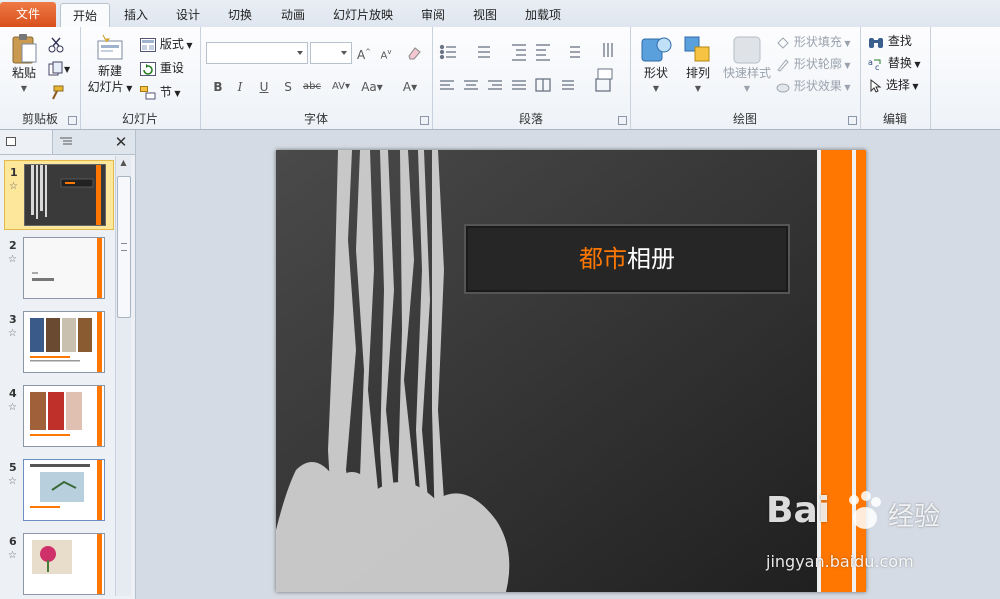 The width and height of the screenshot is (1000, 599). Describe the element at coordinates (123, 376) in the screenshot. I see `thumbnail-scrollbar: ▲` at that location.